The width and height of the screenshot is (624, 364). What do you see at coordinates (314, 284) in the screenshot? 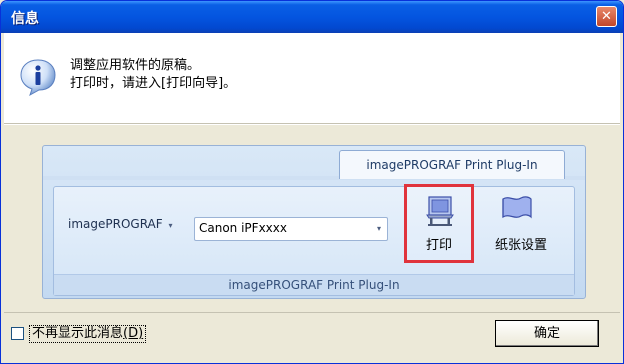
I see `ribbon-group-caption: imagePROGRAF Print Plug-In` at bounding box center [314, 284].